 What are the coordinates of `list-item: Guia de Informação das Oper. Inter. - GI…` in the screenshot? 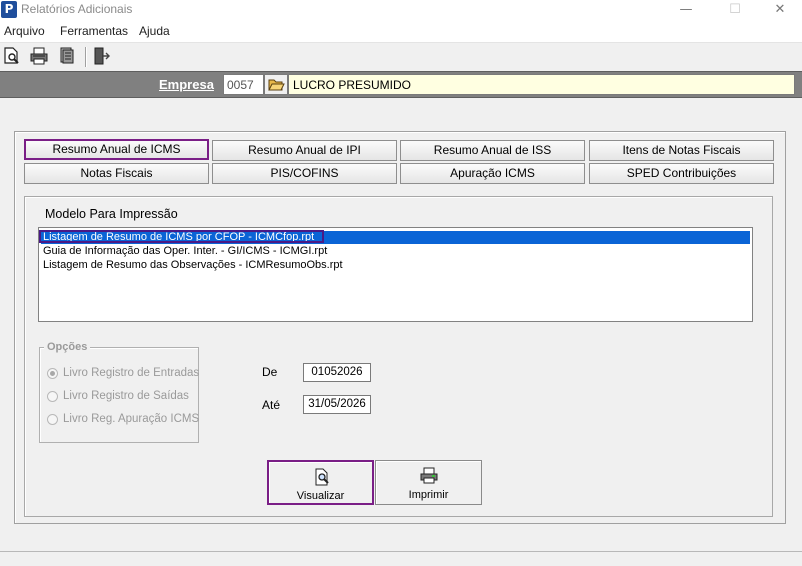 It's located at (184, 251).